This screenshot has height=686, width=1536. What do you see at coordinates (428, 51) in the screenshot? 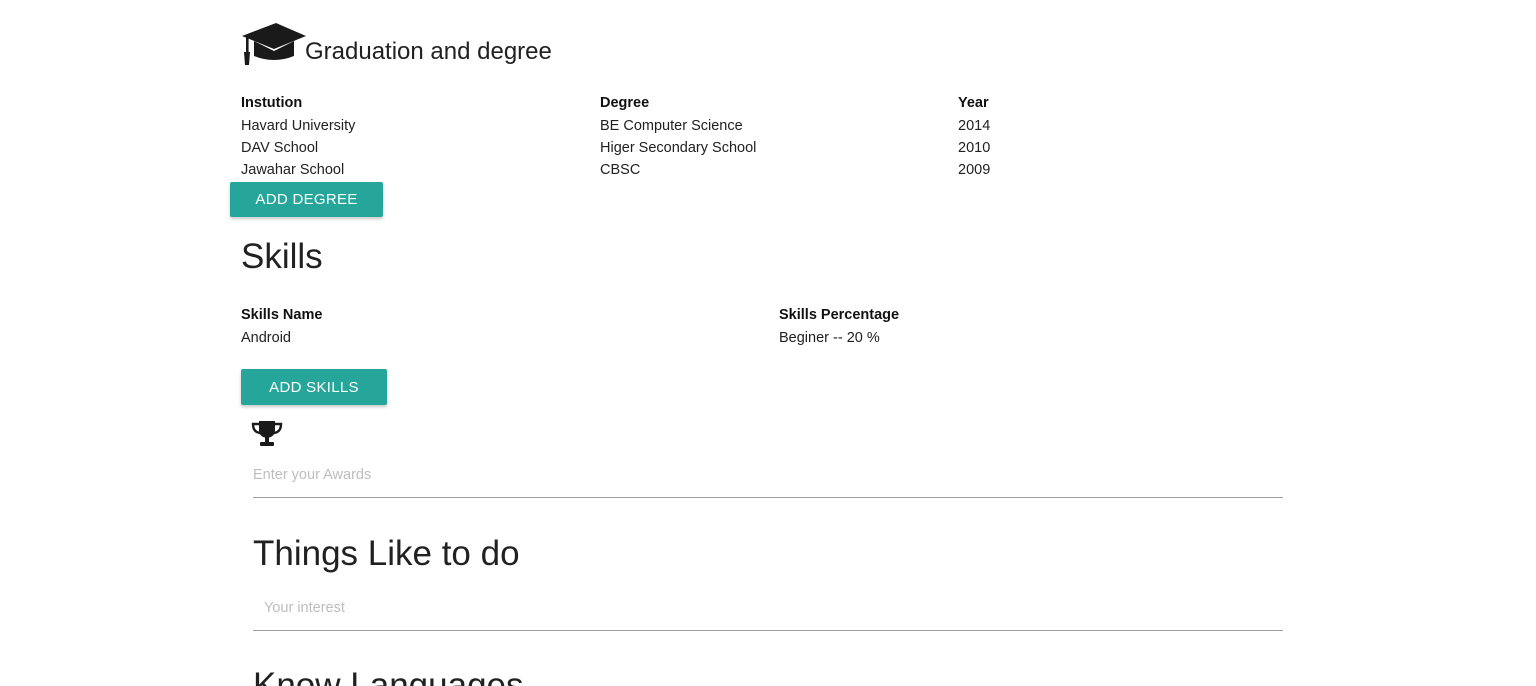
I see `education-title: Graduation and degree` at bounding box center [428, 51].